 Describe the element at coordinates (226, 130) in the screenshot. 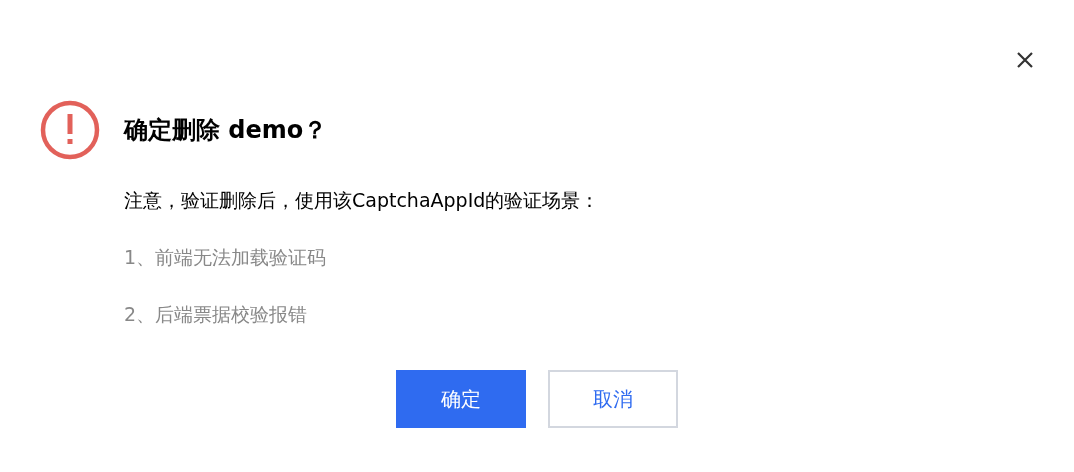

I see `dialog-title: 确定删除 demo？` at that location.